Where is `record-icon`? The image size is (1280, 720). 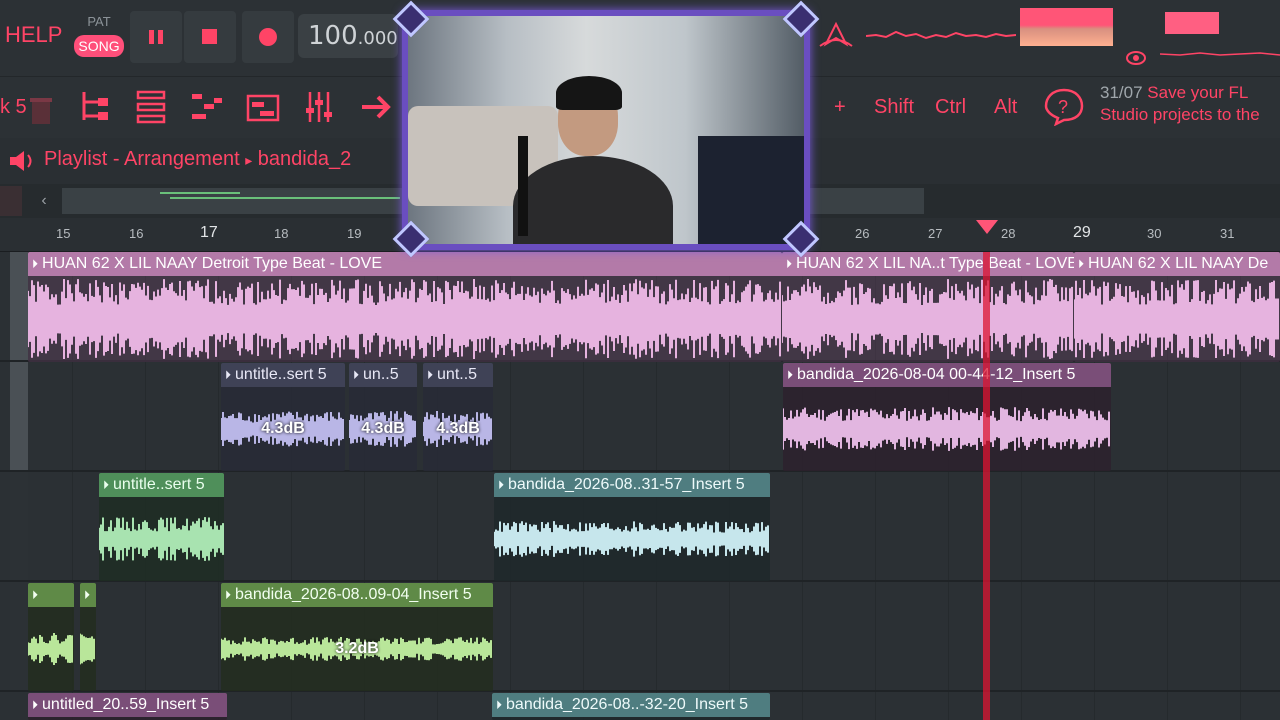 record-icon is located at coordinates (268, 37).